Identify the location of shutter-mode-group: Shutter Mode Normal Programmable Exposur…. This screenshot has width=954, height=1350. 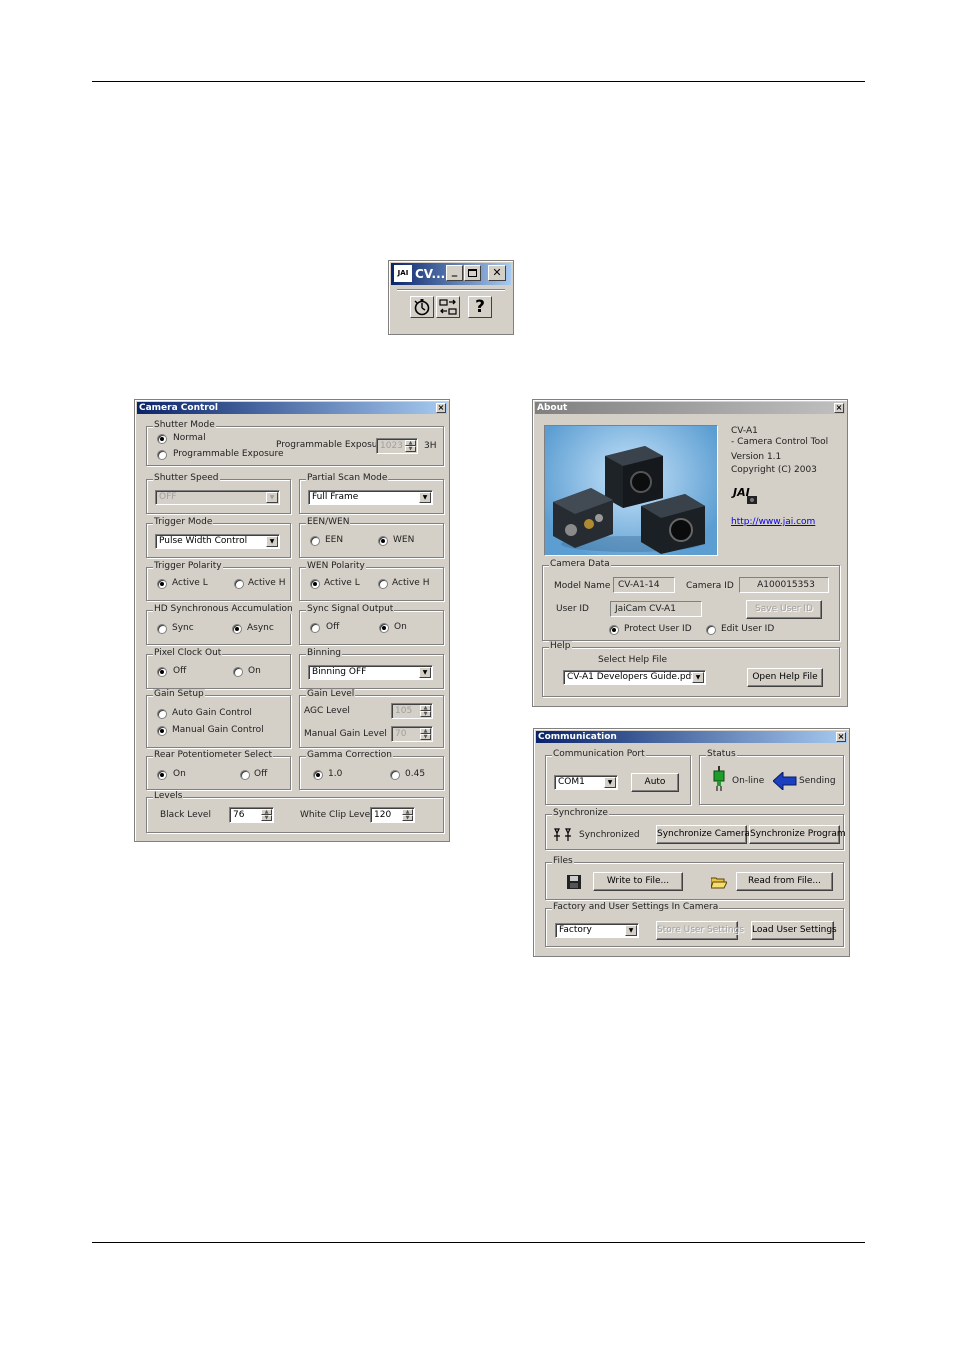
(295, 443).